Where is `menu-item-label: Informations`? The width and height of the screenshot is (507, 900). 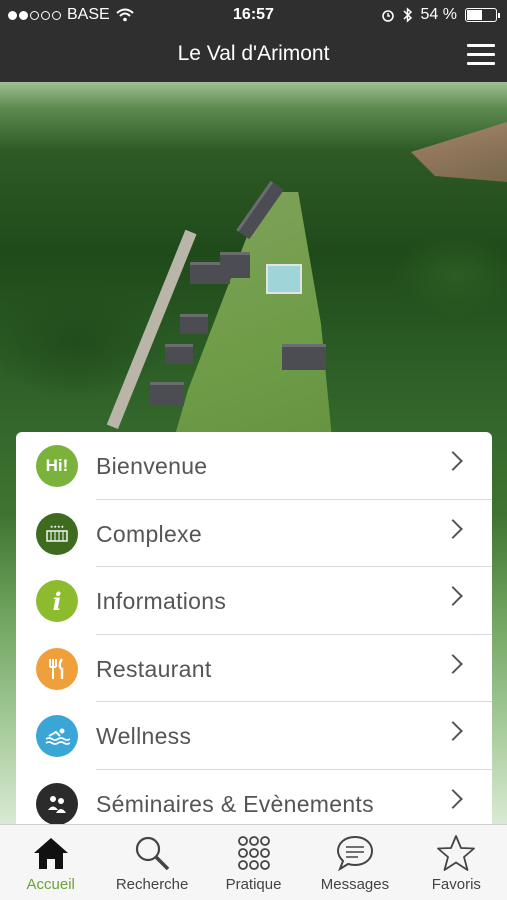 menu-item-label: Informations is located at coordinates (161, 601).